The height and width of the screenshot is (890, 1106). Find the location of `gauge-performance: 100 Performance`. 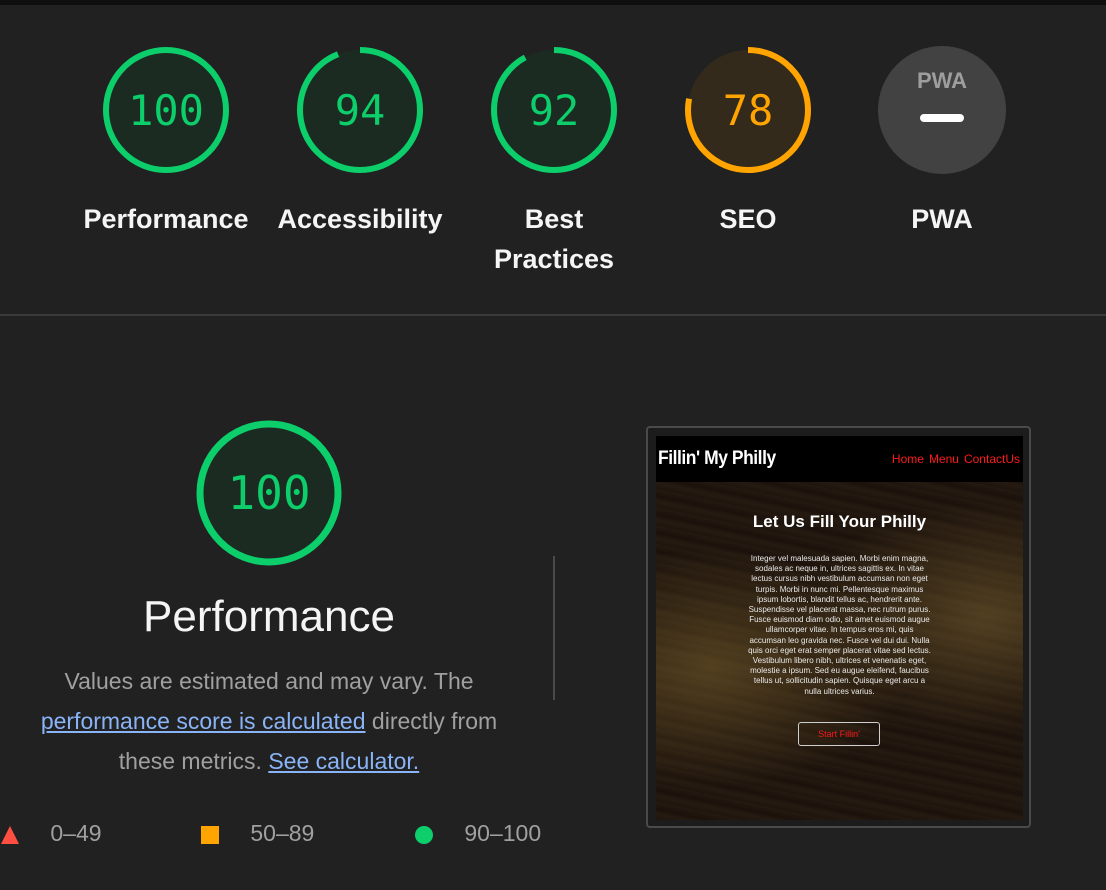

gauge-performance: 100 Performance is located at coordinates (166, 142).